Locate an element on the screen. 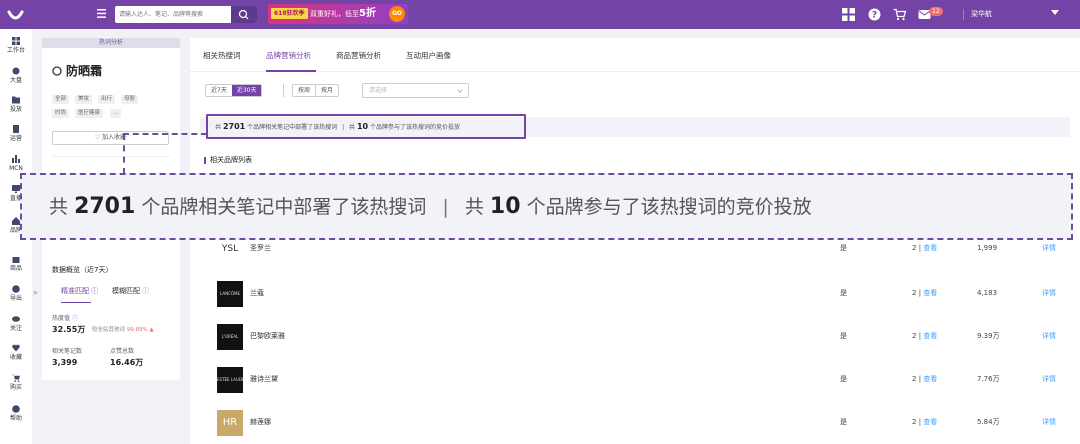  tab-user-profile: 互动用户画像 is located at coordinates (428, 56).